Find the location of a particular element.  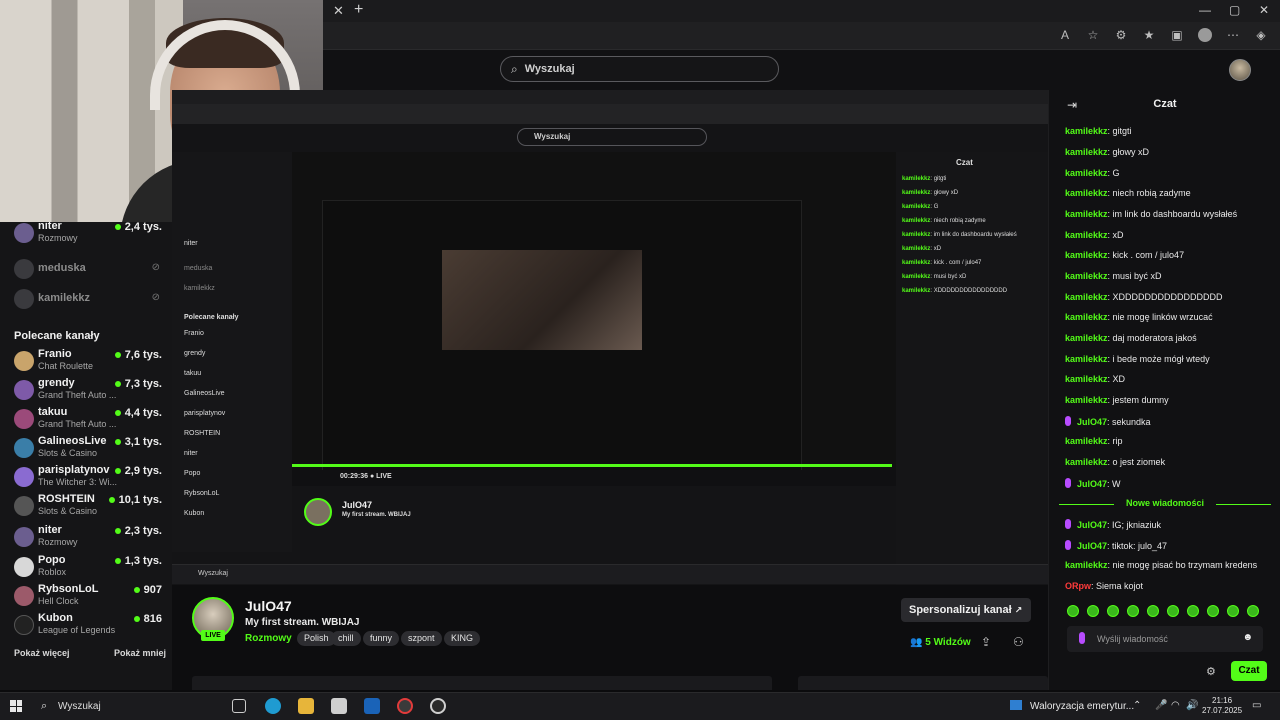

sidebar-item-meduska: meduska ⊘ is located at coordinates (90, 271).